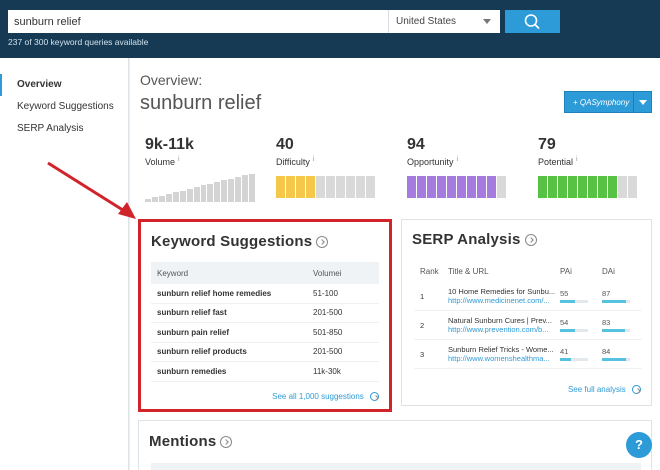 The image size is (660, 470). Describe the element at coordinates (207, 169) in the screenshot. I see `metric-volume: 9k-11k Volume i` at that location.